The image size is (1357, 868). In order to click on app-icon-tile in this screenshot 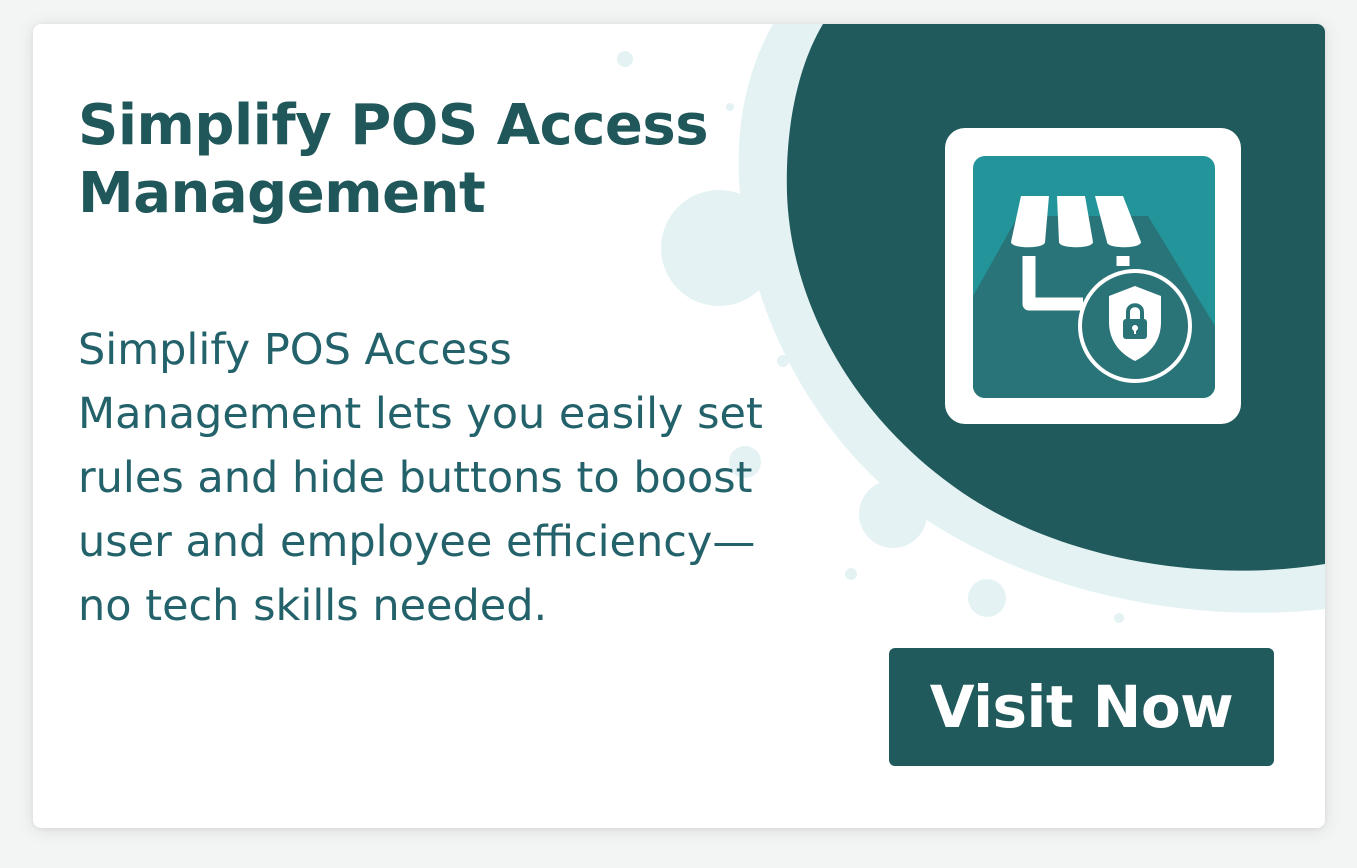, I will do `click(1094, 277)`.